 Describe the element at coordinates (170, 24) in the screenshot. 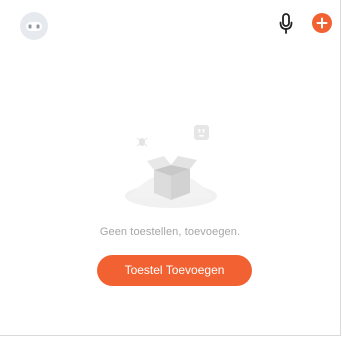

I see `top-bar` at that location.